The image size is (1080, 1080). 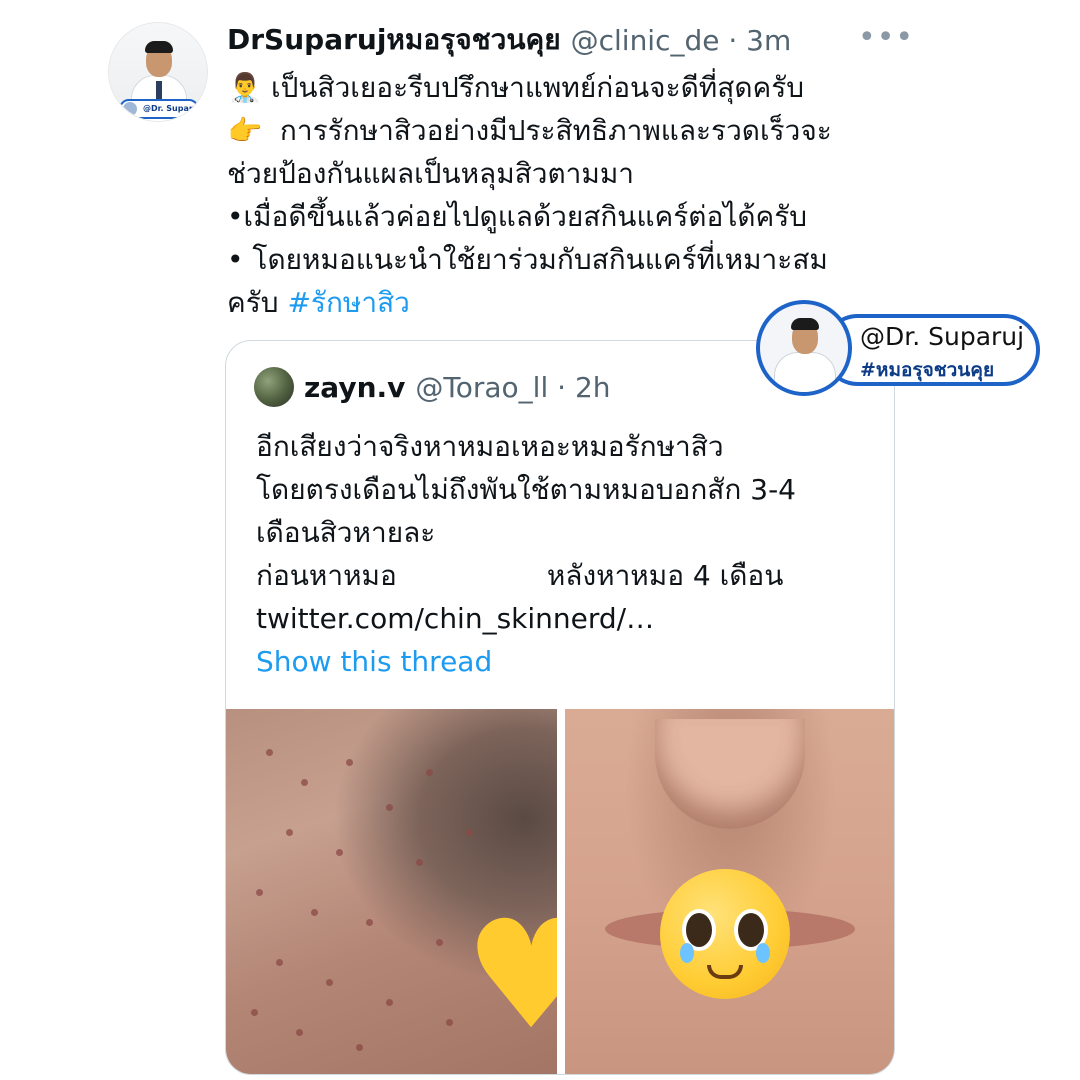 I want to click on quoted-author-handle-time: @Torao_ll · 2h, so click(x=512, y=387).